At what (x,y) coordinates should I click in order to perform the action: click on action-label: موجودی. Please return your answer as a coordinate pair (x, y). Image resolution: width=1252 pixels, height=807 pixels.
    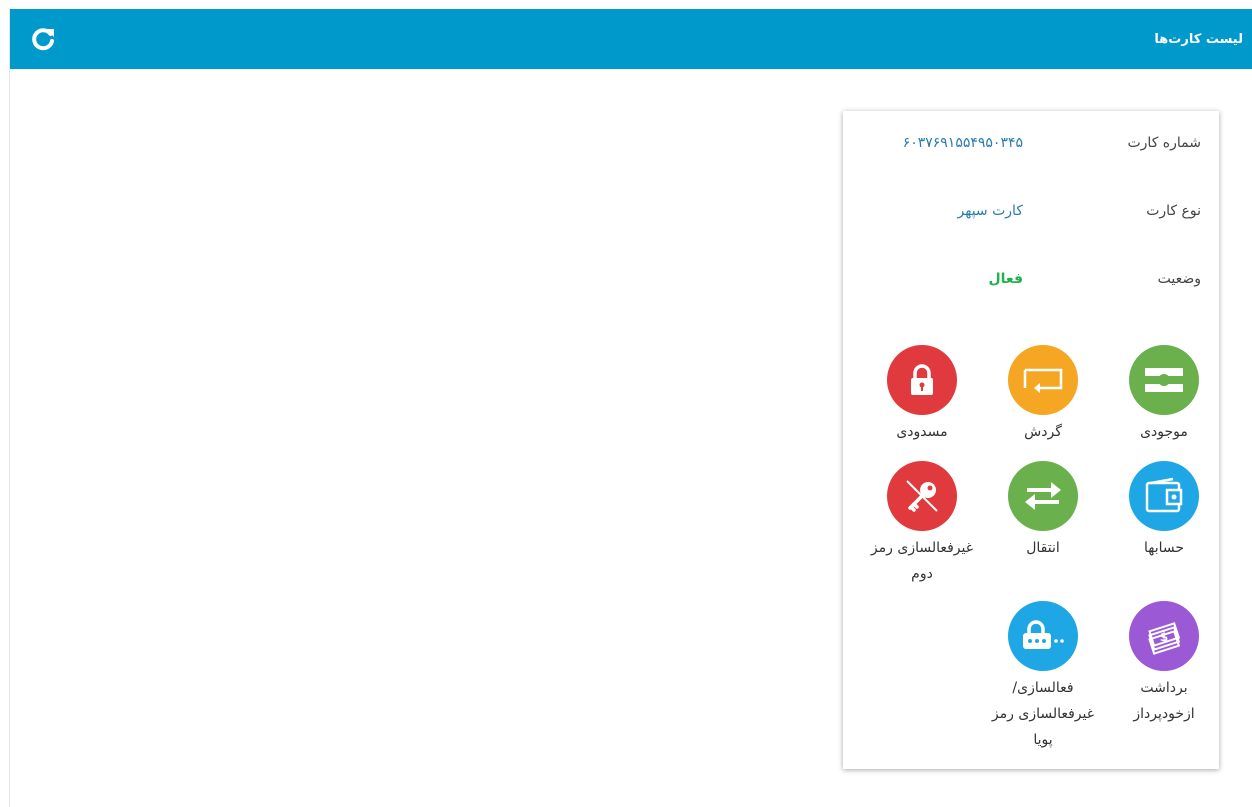
    Looking at the image, I should click on (1164, 432).